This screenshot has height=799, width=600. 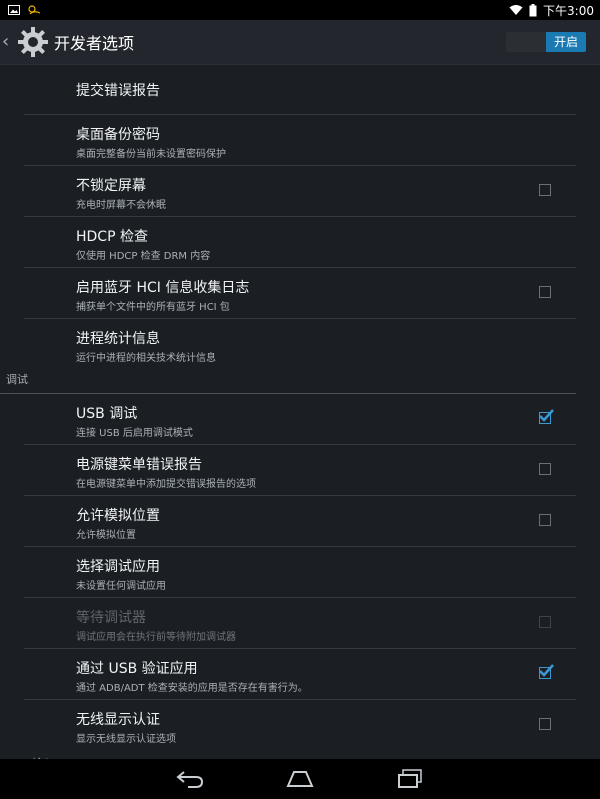 What do you see at coordinates (300, 521) in the screenshot?
I see `list-item-mock-locations: 允许模拟位置 允许模拟位置` at bounding box center [300, 521].